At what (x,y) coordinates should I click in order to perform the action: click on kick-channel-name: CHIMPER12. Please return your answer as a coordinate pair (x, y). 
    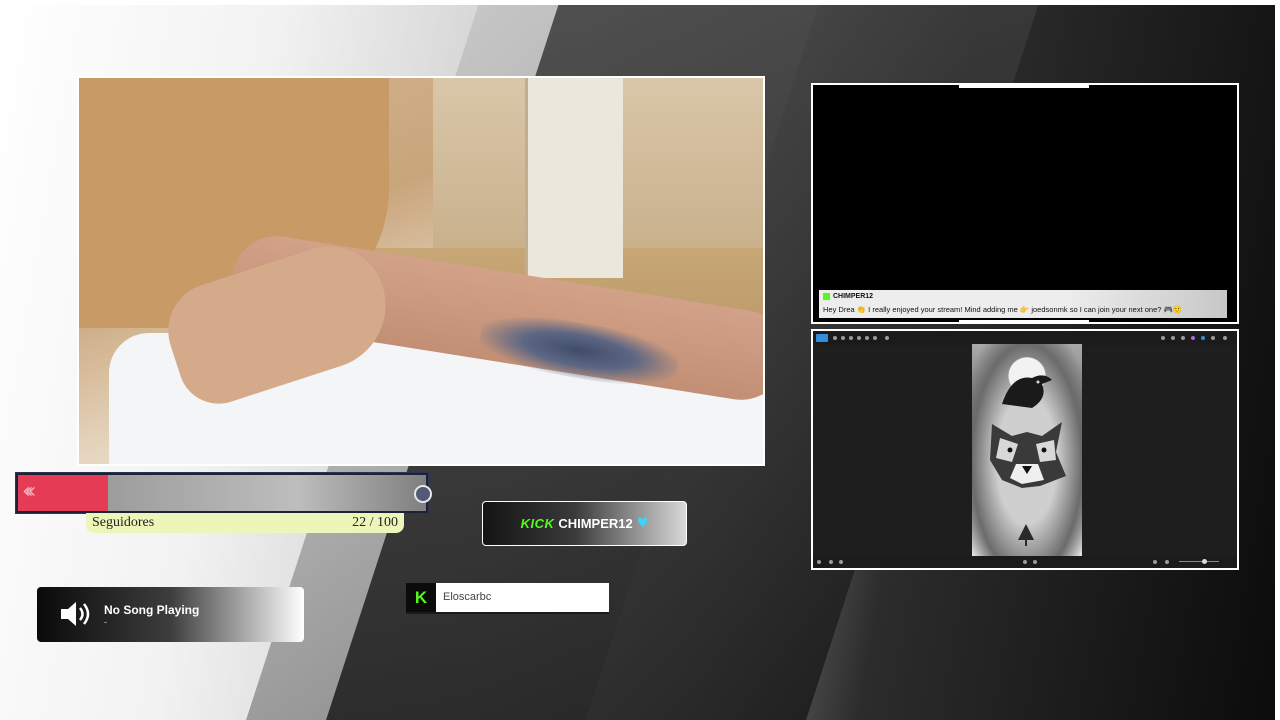
    Looking at the image, I should click on (595, 523).